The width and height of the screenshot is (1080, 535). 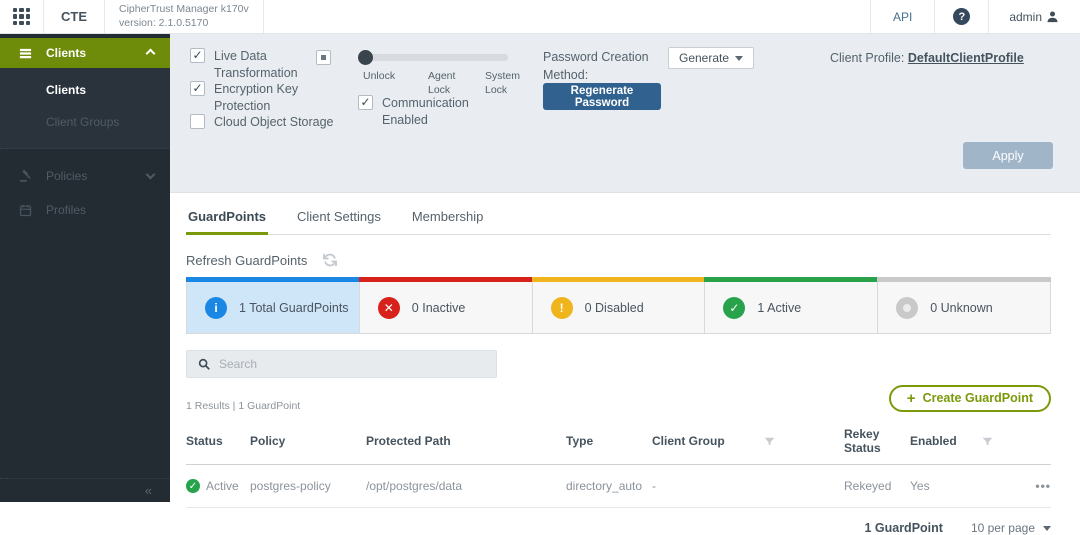 I want to click on sidebar-item-clients: Clients, so click(x=85, y=90).